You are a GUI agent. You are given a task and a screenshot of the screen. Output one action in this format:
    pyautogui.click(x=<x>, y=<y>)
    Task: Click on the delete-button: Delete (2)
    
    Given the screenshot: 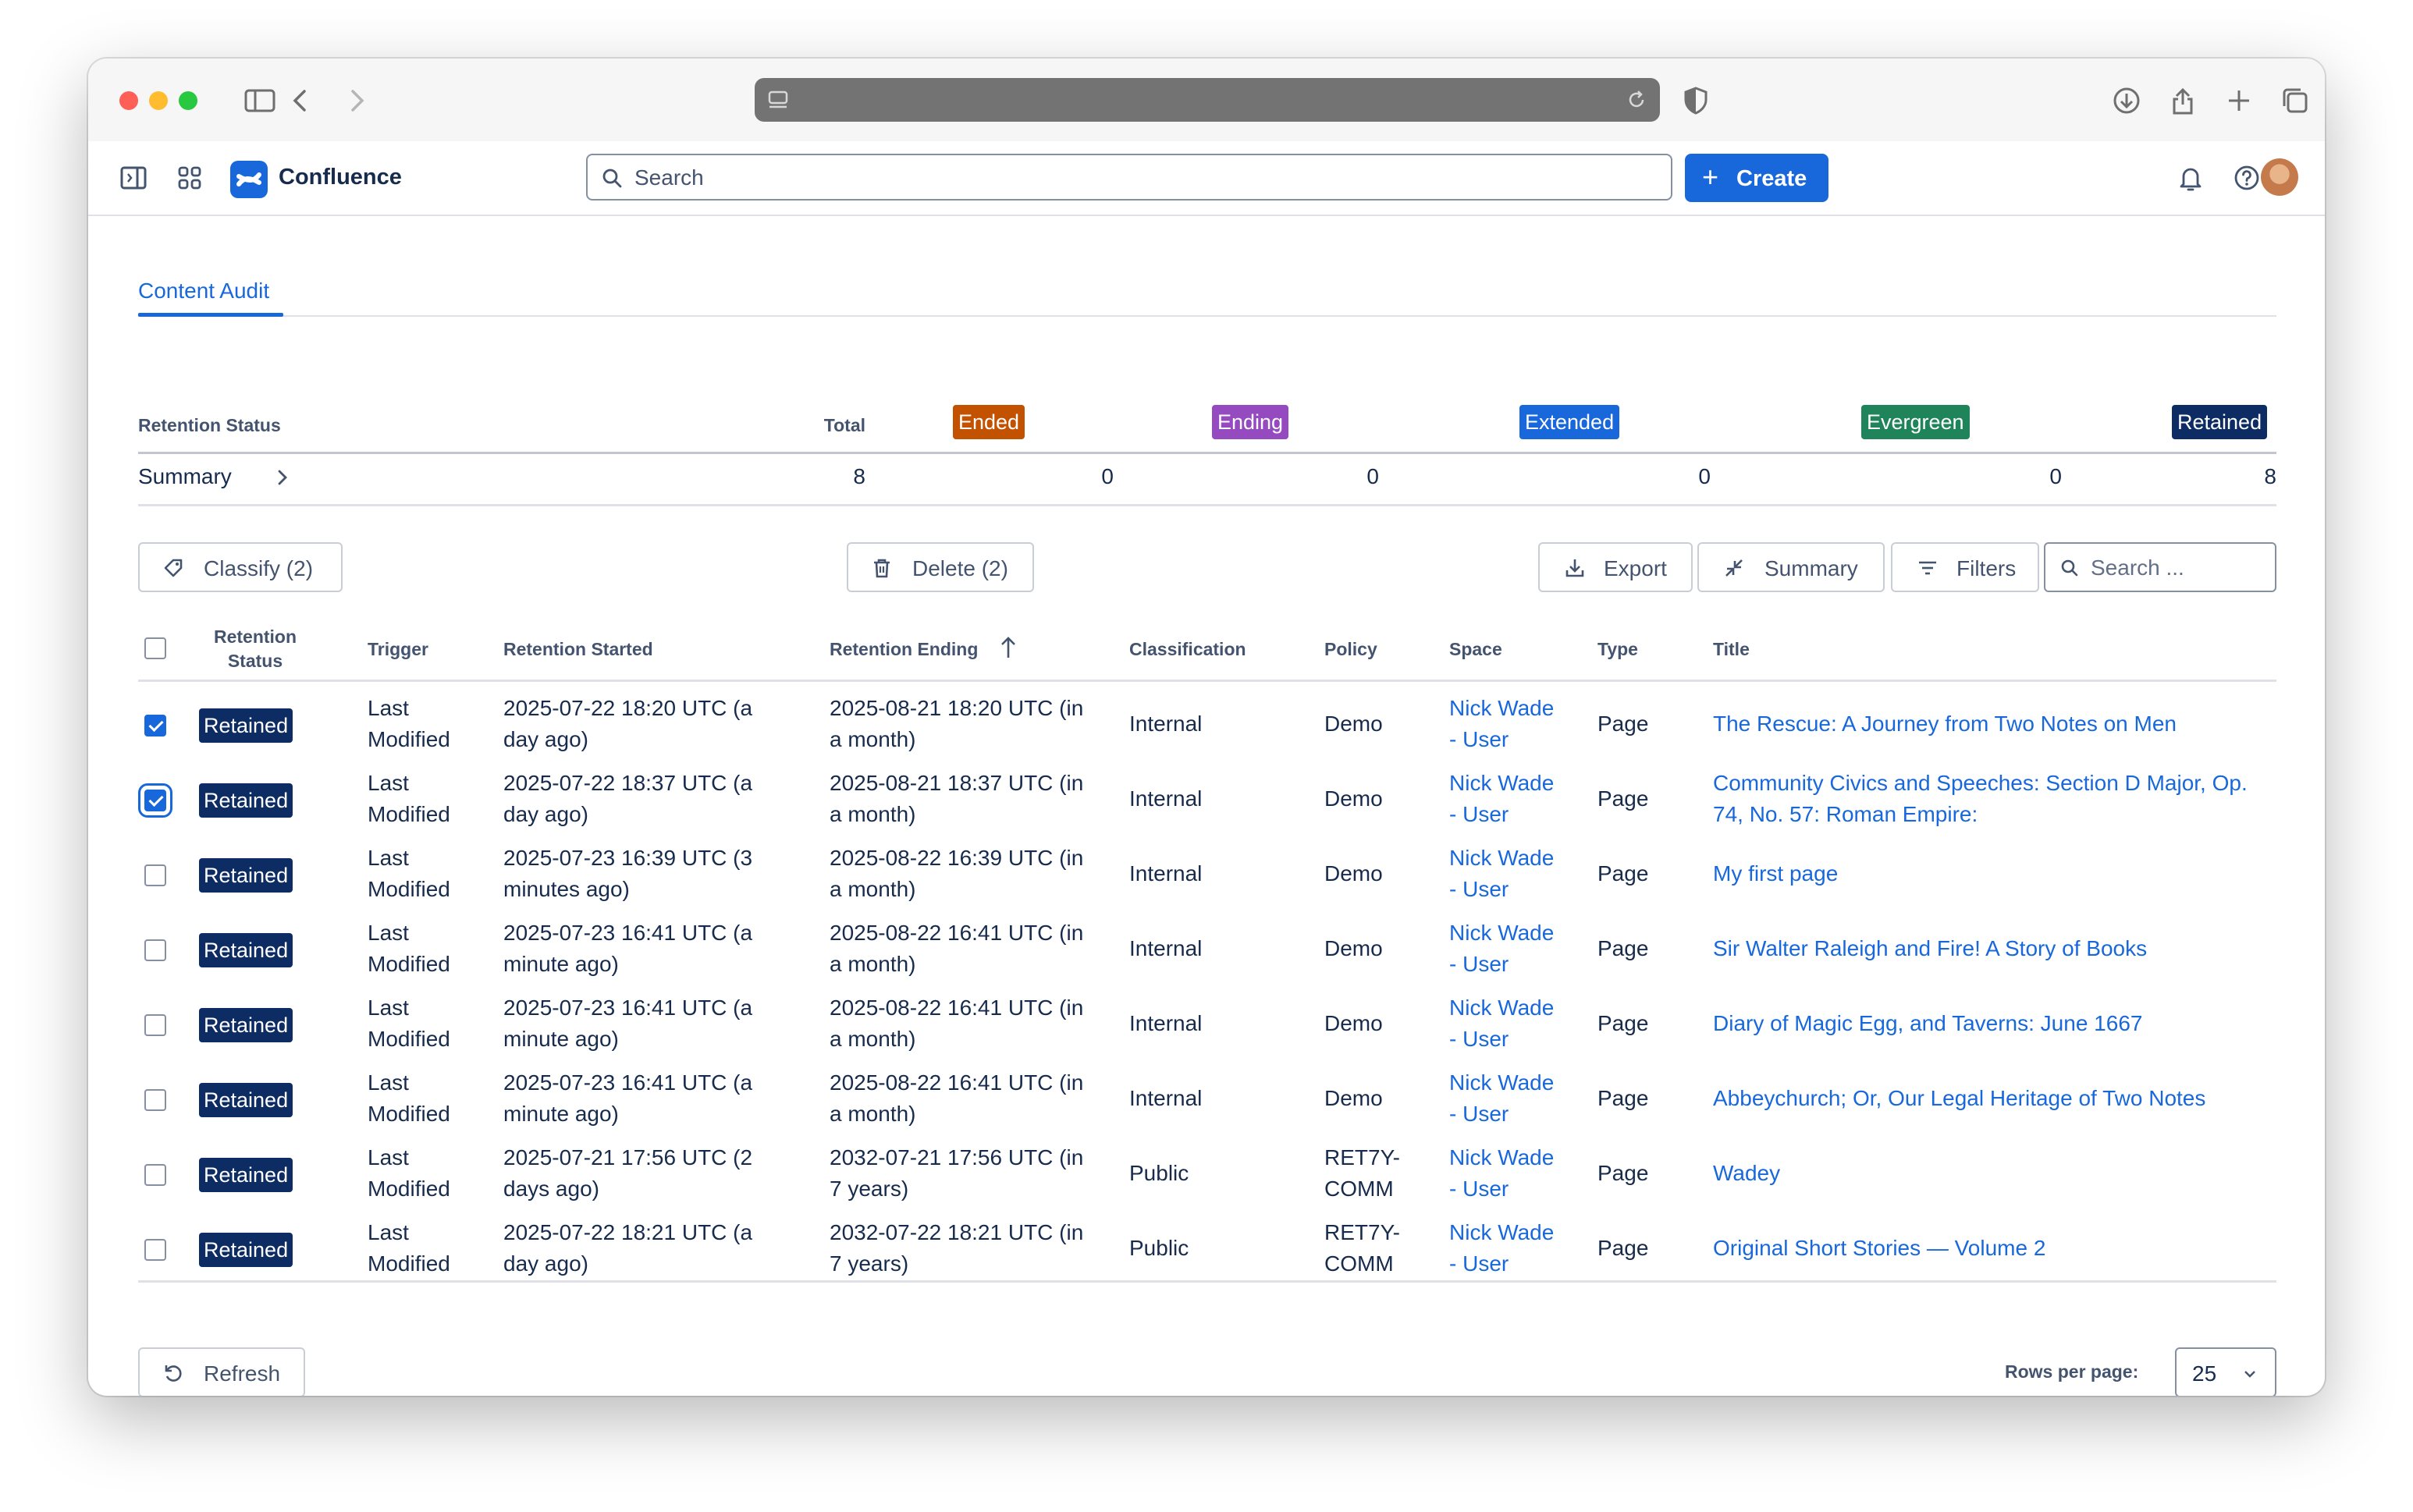 What is the action you would take?
    pyautogui.click(x=940, y=567)
    